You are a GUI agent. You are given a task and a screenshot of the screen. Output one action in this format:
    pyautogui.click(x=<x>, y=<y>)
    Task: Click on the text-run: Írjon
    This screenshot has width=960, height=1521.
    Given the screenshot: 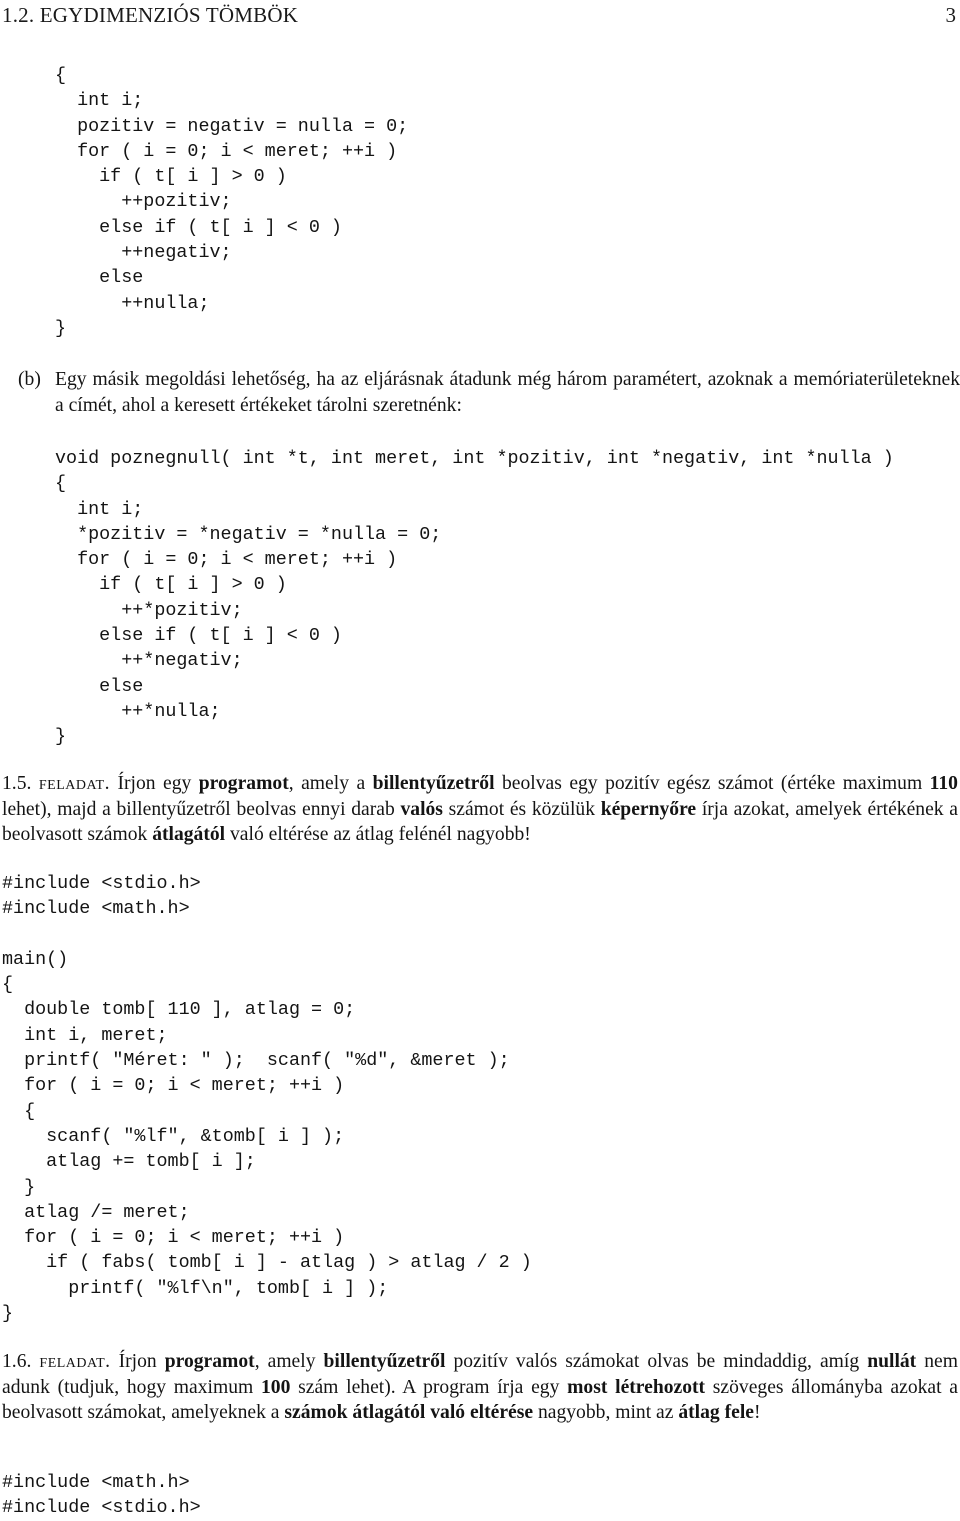 What is the action you would take?
    pyautogui.click(x=141, y=1361)
    